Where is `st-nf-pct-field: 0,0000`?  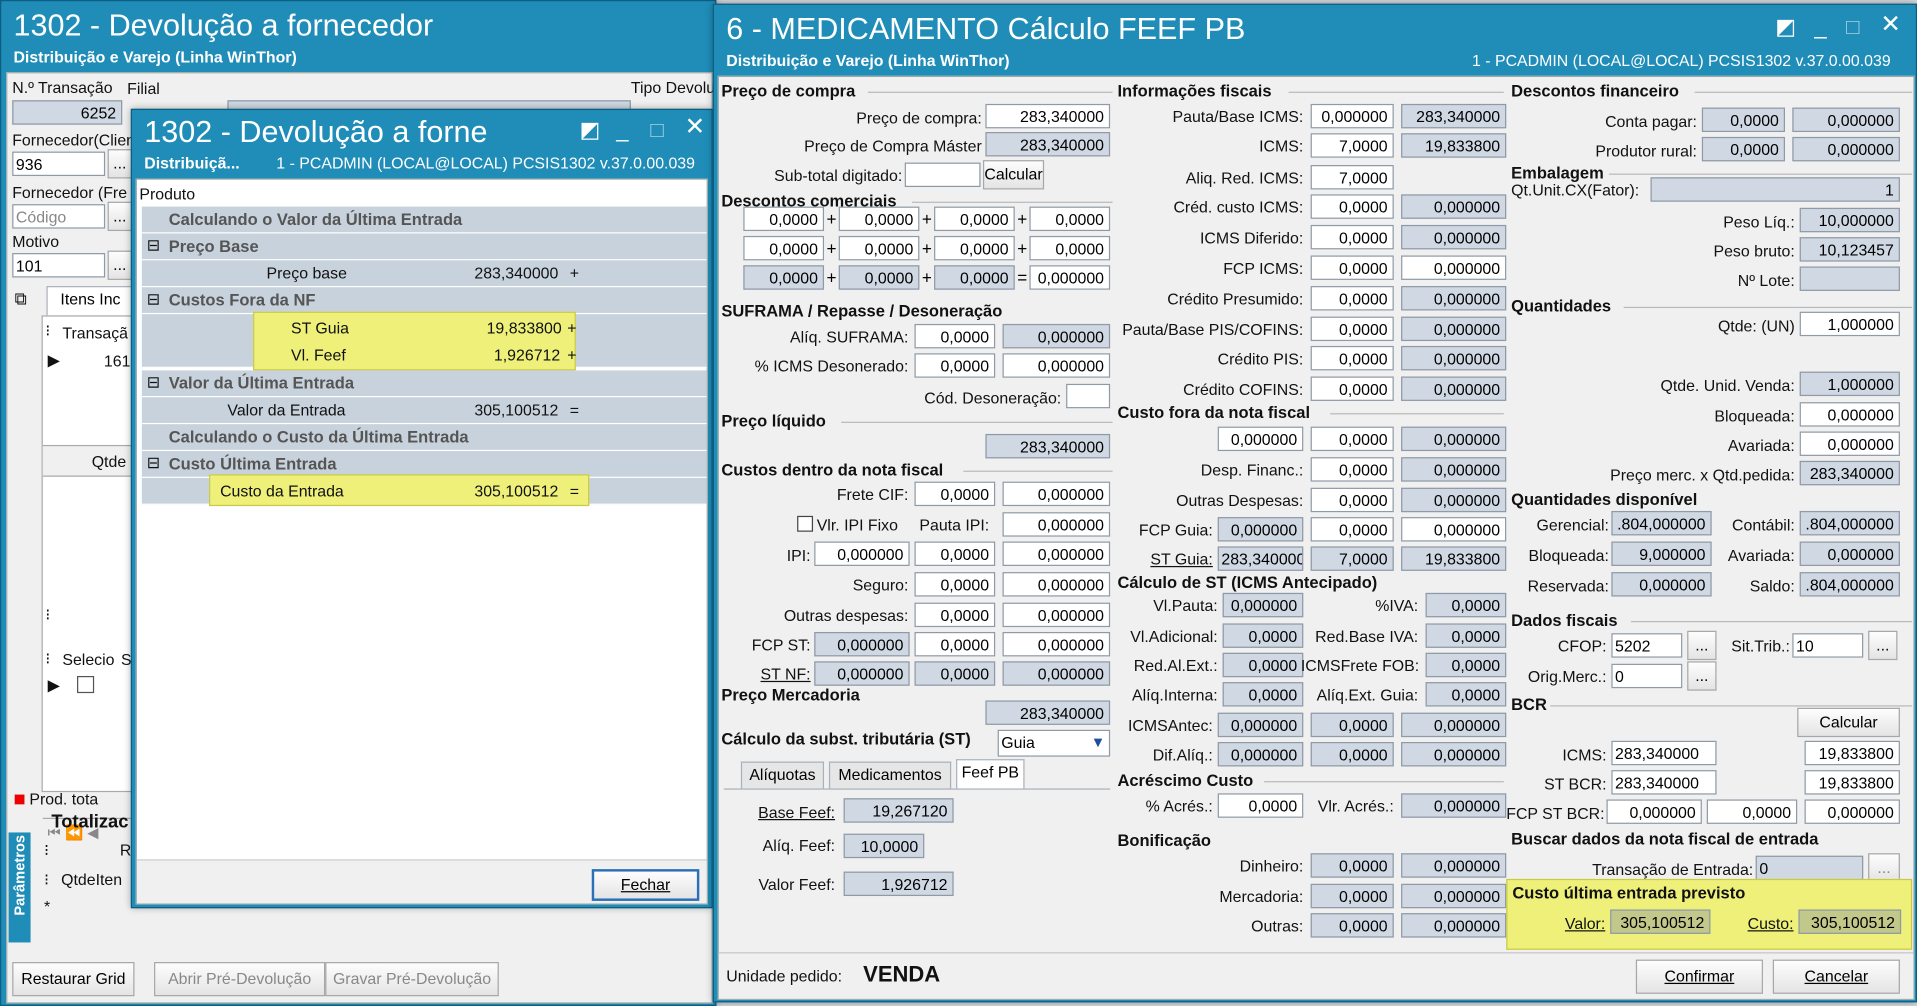
st-nf-pct-field: 0,0000 is located at coordinates (955, 673).